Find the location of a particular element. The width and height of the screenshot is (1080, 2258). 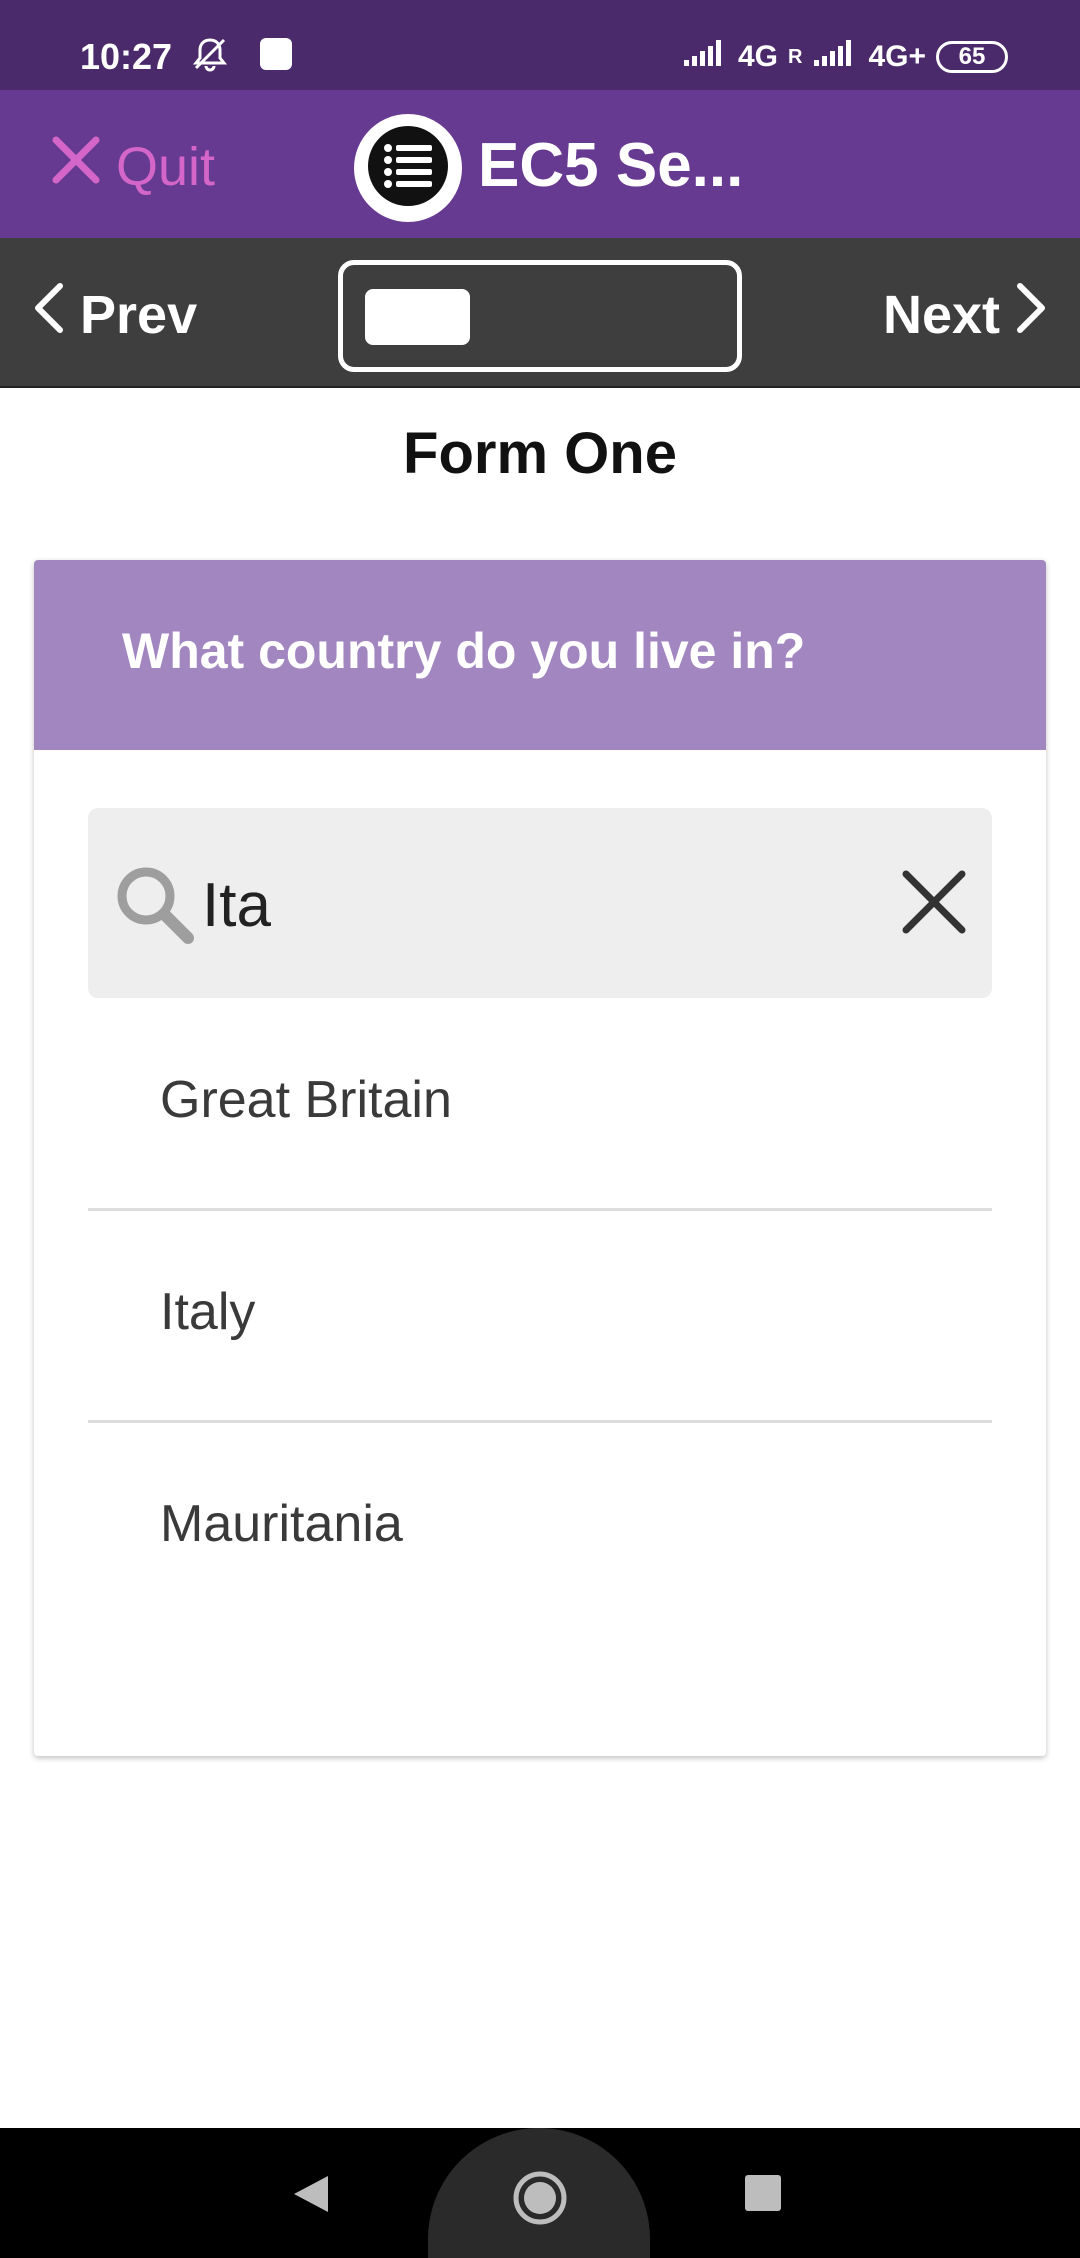

list-item: Italy is located at coordinates (540, 1316).